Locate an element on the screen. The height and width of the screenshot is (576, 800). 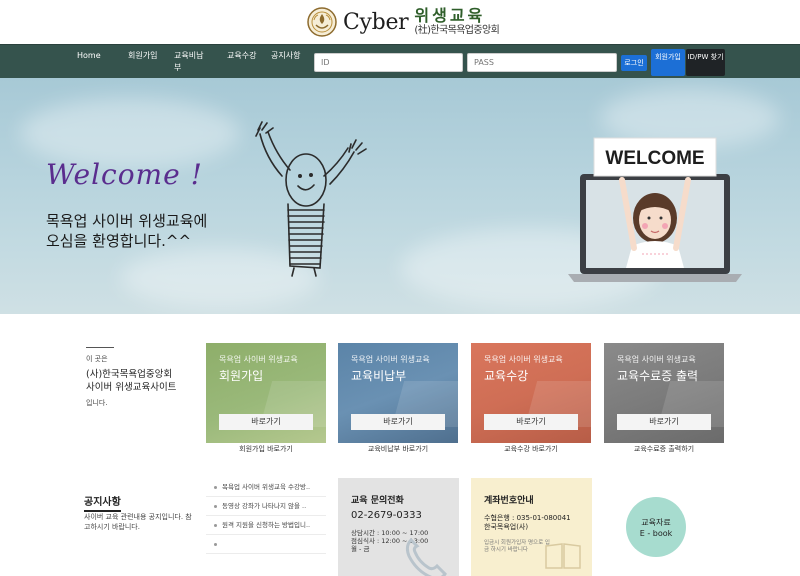
doodle-person-illustration is located at coordinates (311, 199).